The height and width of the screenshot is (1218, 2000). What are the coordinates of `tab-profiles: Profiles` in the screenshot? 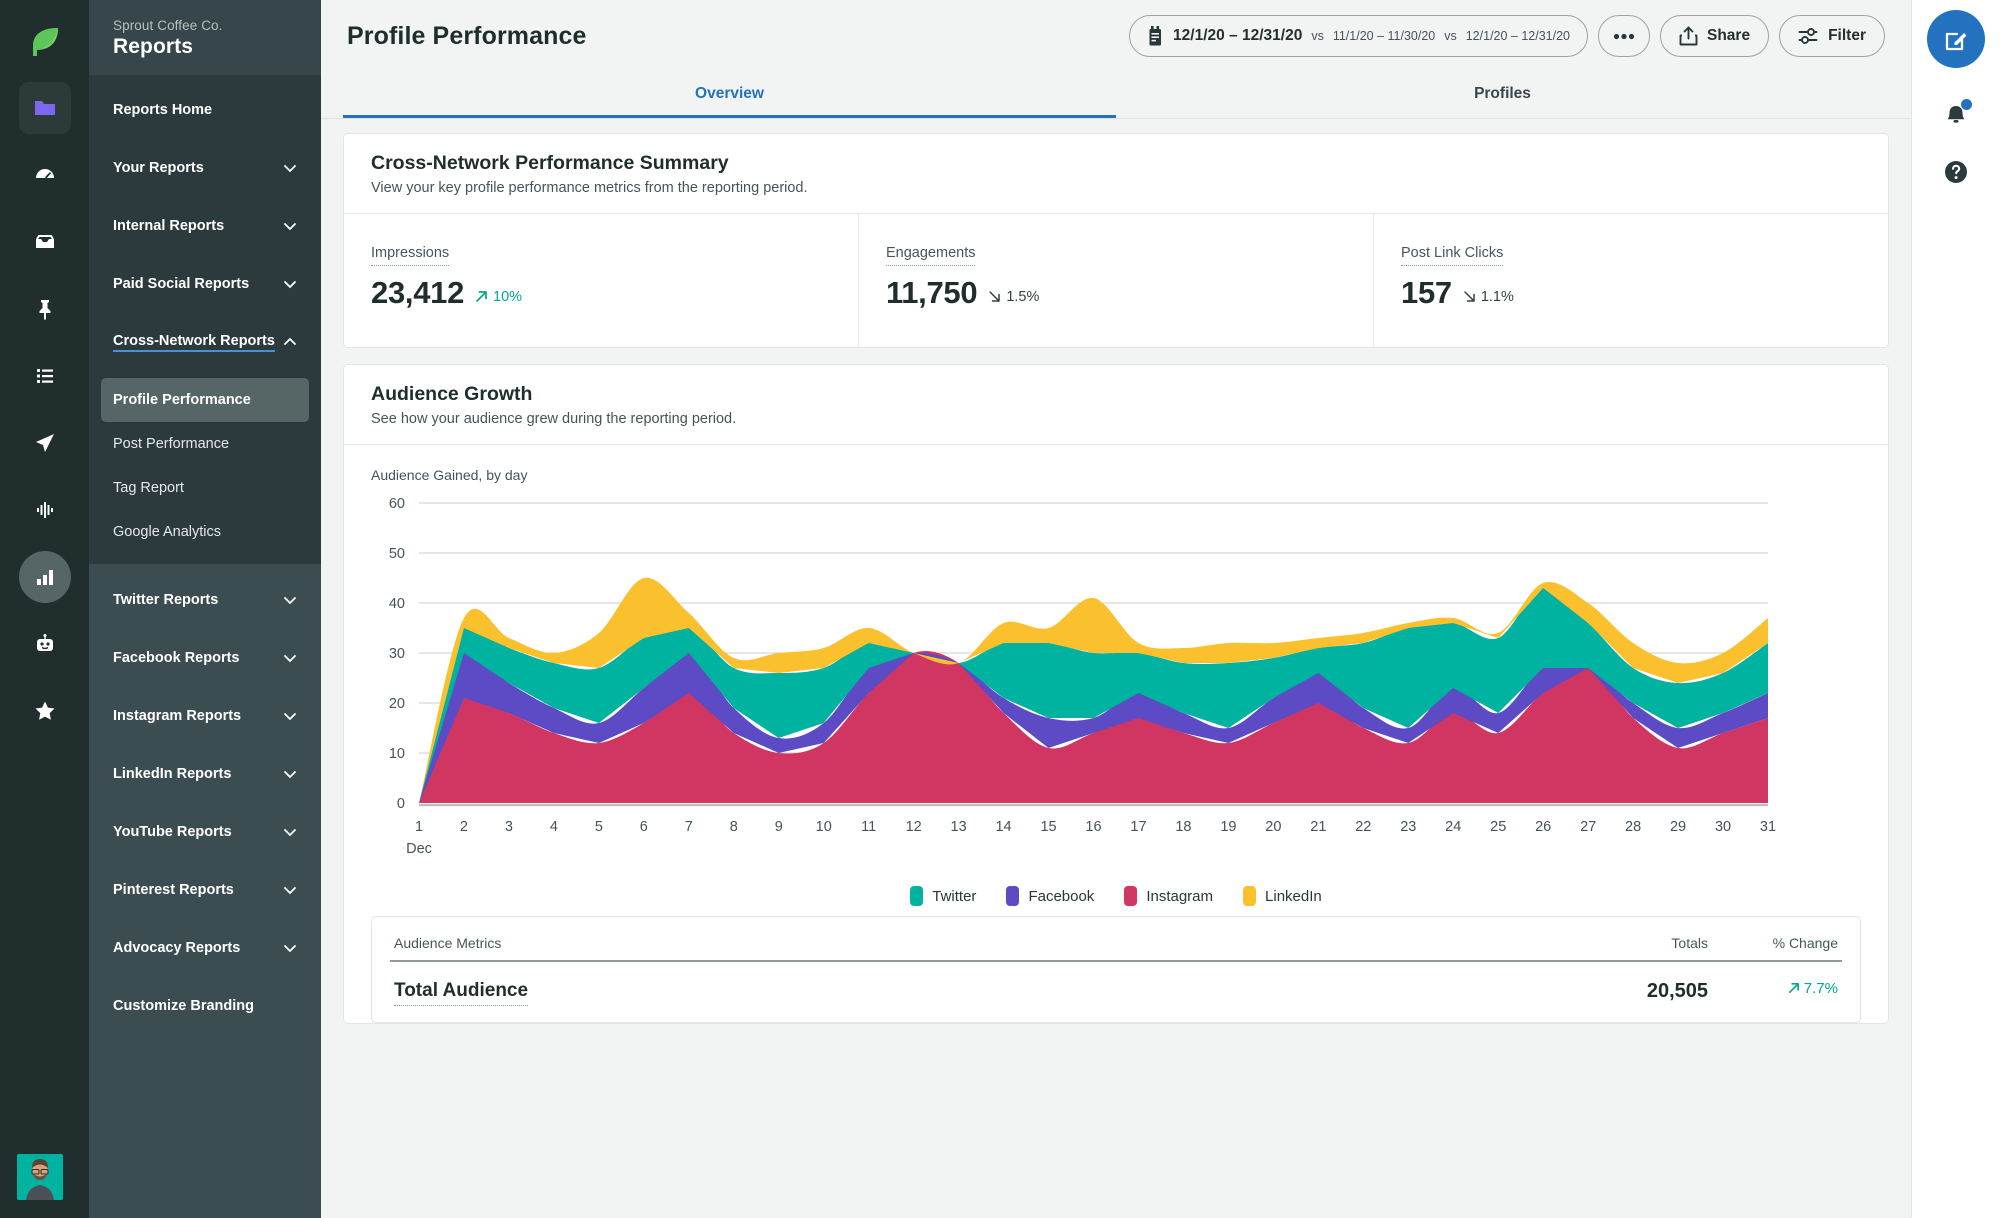 It's located at (1502, 95).